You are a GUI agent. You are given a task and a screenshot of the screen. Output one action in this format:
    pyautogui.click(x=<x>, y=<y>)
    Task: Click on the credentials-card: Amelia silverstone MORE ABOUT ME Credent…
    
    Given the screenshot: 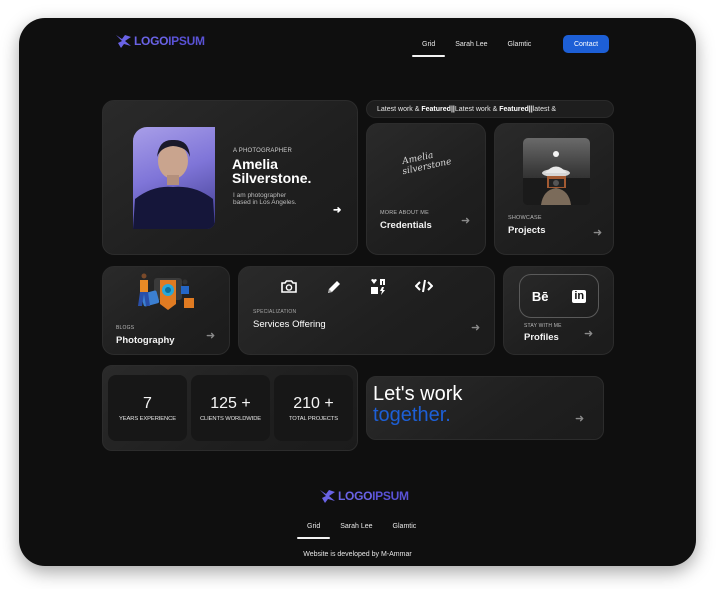 What is the action you would take?
    pyautogui.click(x=426, y=189)
    